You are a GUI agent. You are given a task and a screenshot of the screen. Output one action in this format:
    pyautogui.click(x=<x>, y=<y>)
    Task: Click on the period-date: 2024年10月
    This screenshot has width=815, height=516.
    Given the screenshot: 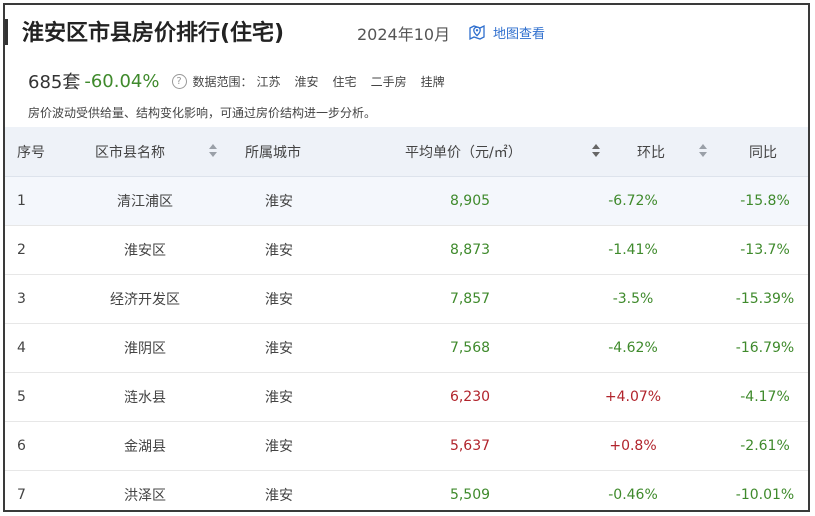 What is the action you would take?
    pyautogui.click(x=404, y=34)
    